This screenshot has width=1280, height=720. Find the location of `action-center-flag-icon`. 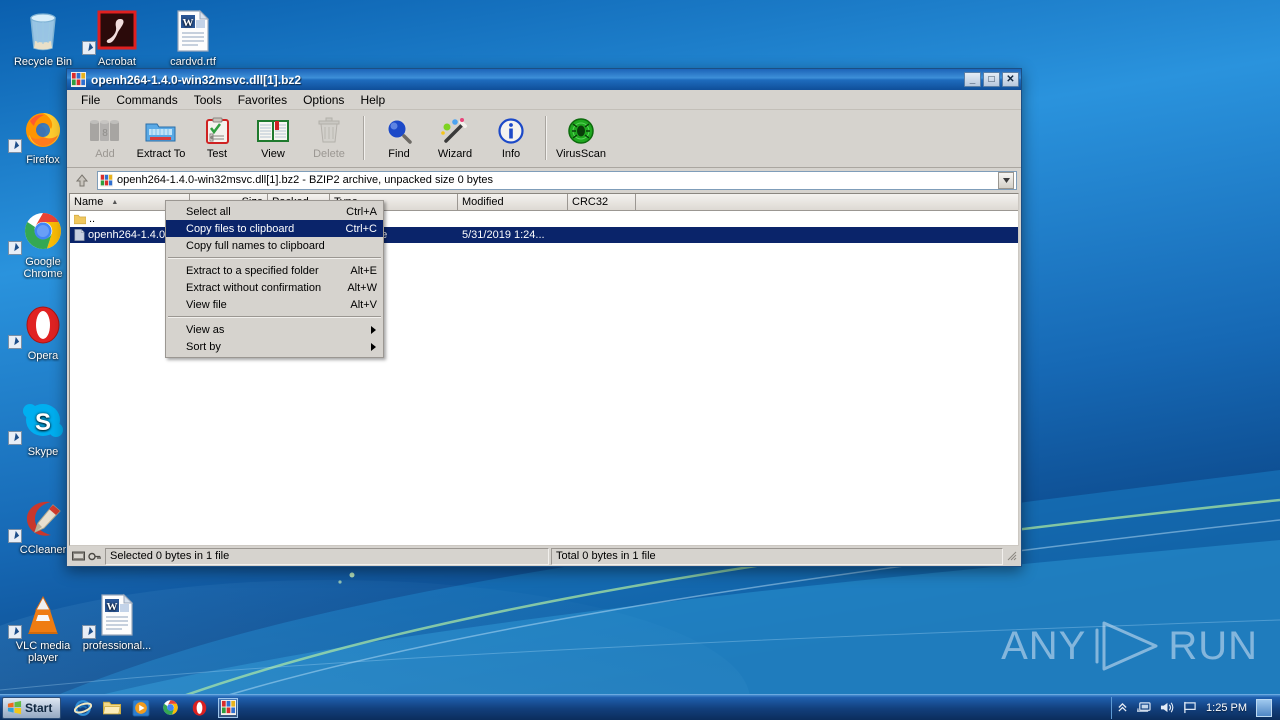

action-center-flag-icon is located at coordinates (1190, 707).